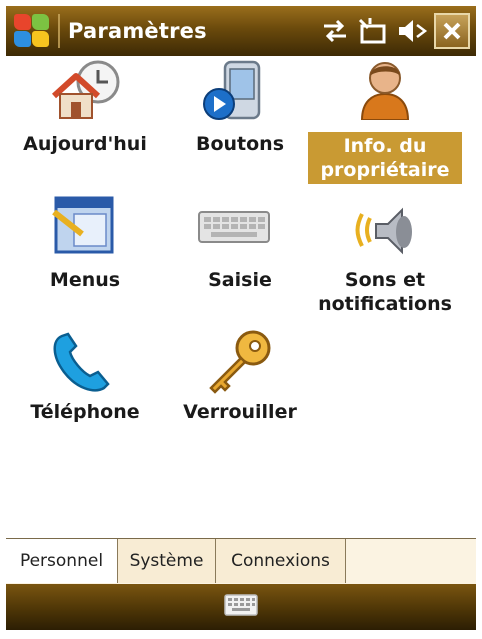  What do you see at coordinates (281, 561) in the screenshot?
I see `tab-connexions: Connexions` at bounding box center [281, 561].